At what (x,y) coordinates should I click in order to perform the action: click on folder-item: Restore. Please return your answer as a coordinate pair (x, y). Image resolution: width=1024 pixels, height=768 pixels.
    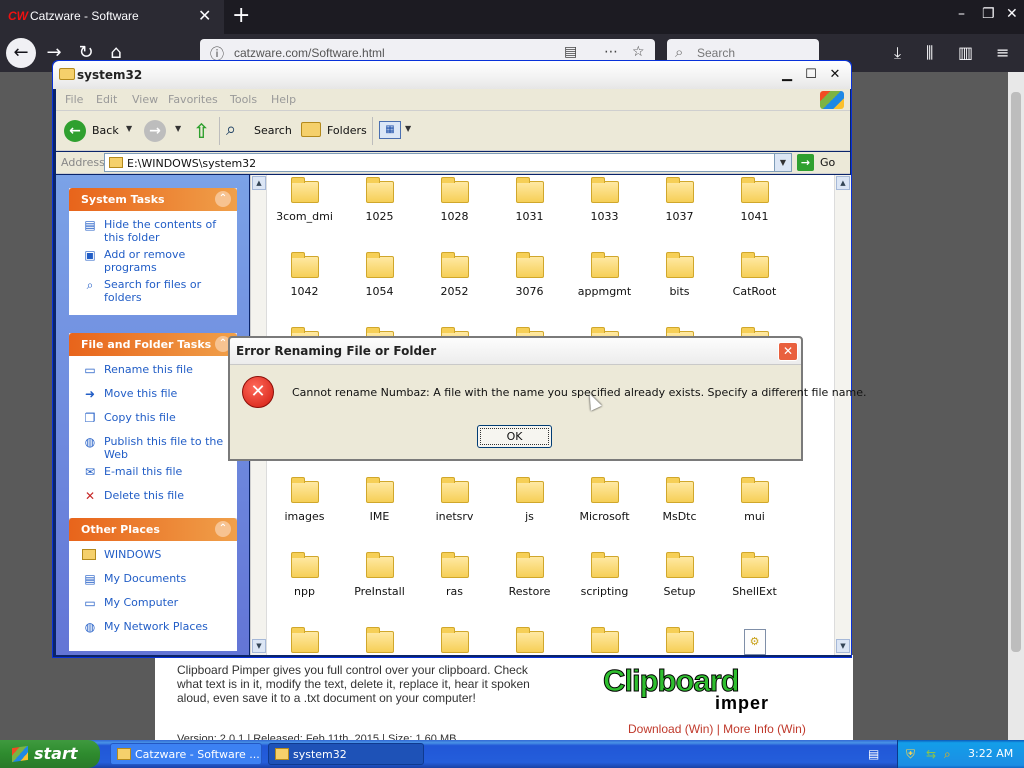
    Looking at the image, I should click on (529, 587).